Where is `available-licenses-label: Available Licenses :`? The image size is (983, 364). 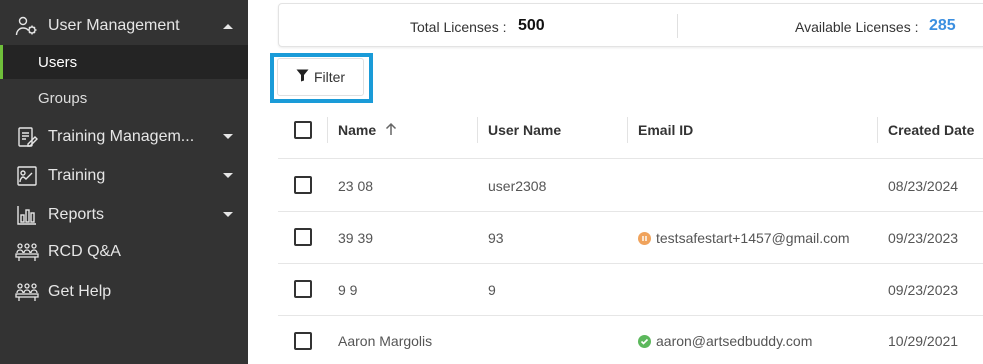
available-licenses-label: Available Licenses : is located at coordinates (857, 27).